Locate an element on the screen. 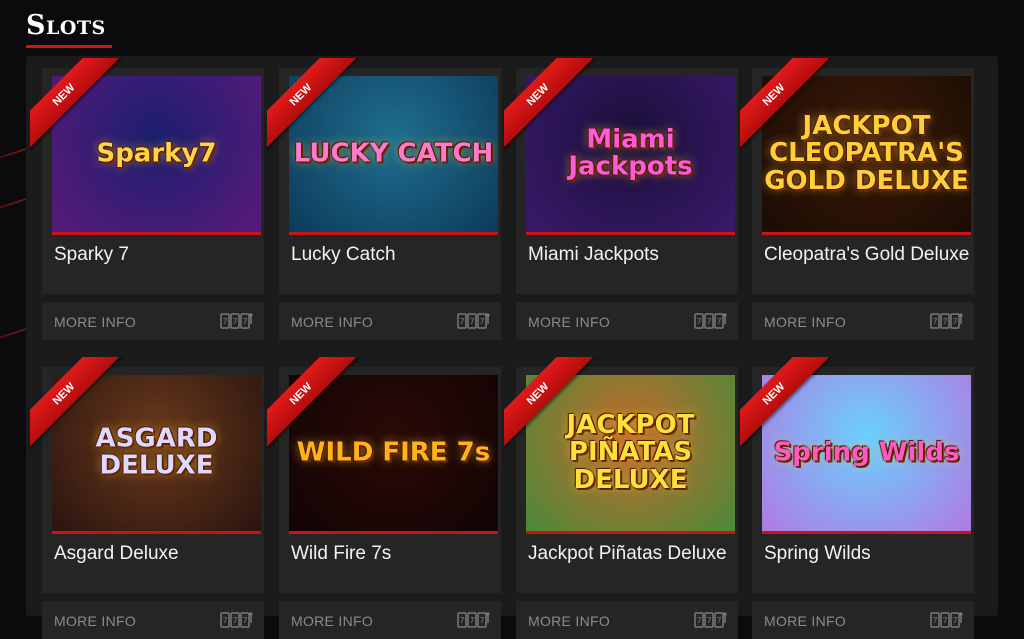 The width and height of the screenshot is (1024, 639). game-tile: Spring Wilds Spring Wilds is located at coordinates (863, 480).